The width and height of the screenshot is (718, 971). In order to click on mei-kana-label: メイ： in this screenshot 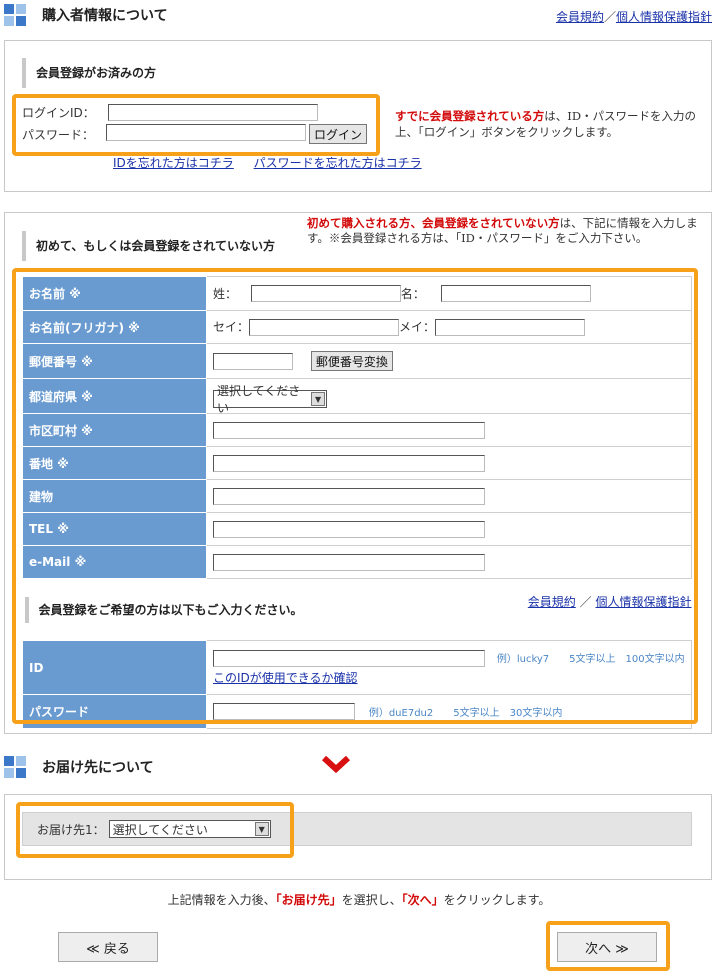, I will do `click(417, 327)`.